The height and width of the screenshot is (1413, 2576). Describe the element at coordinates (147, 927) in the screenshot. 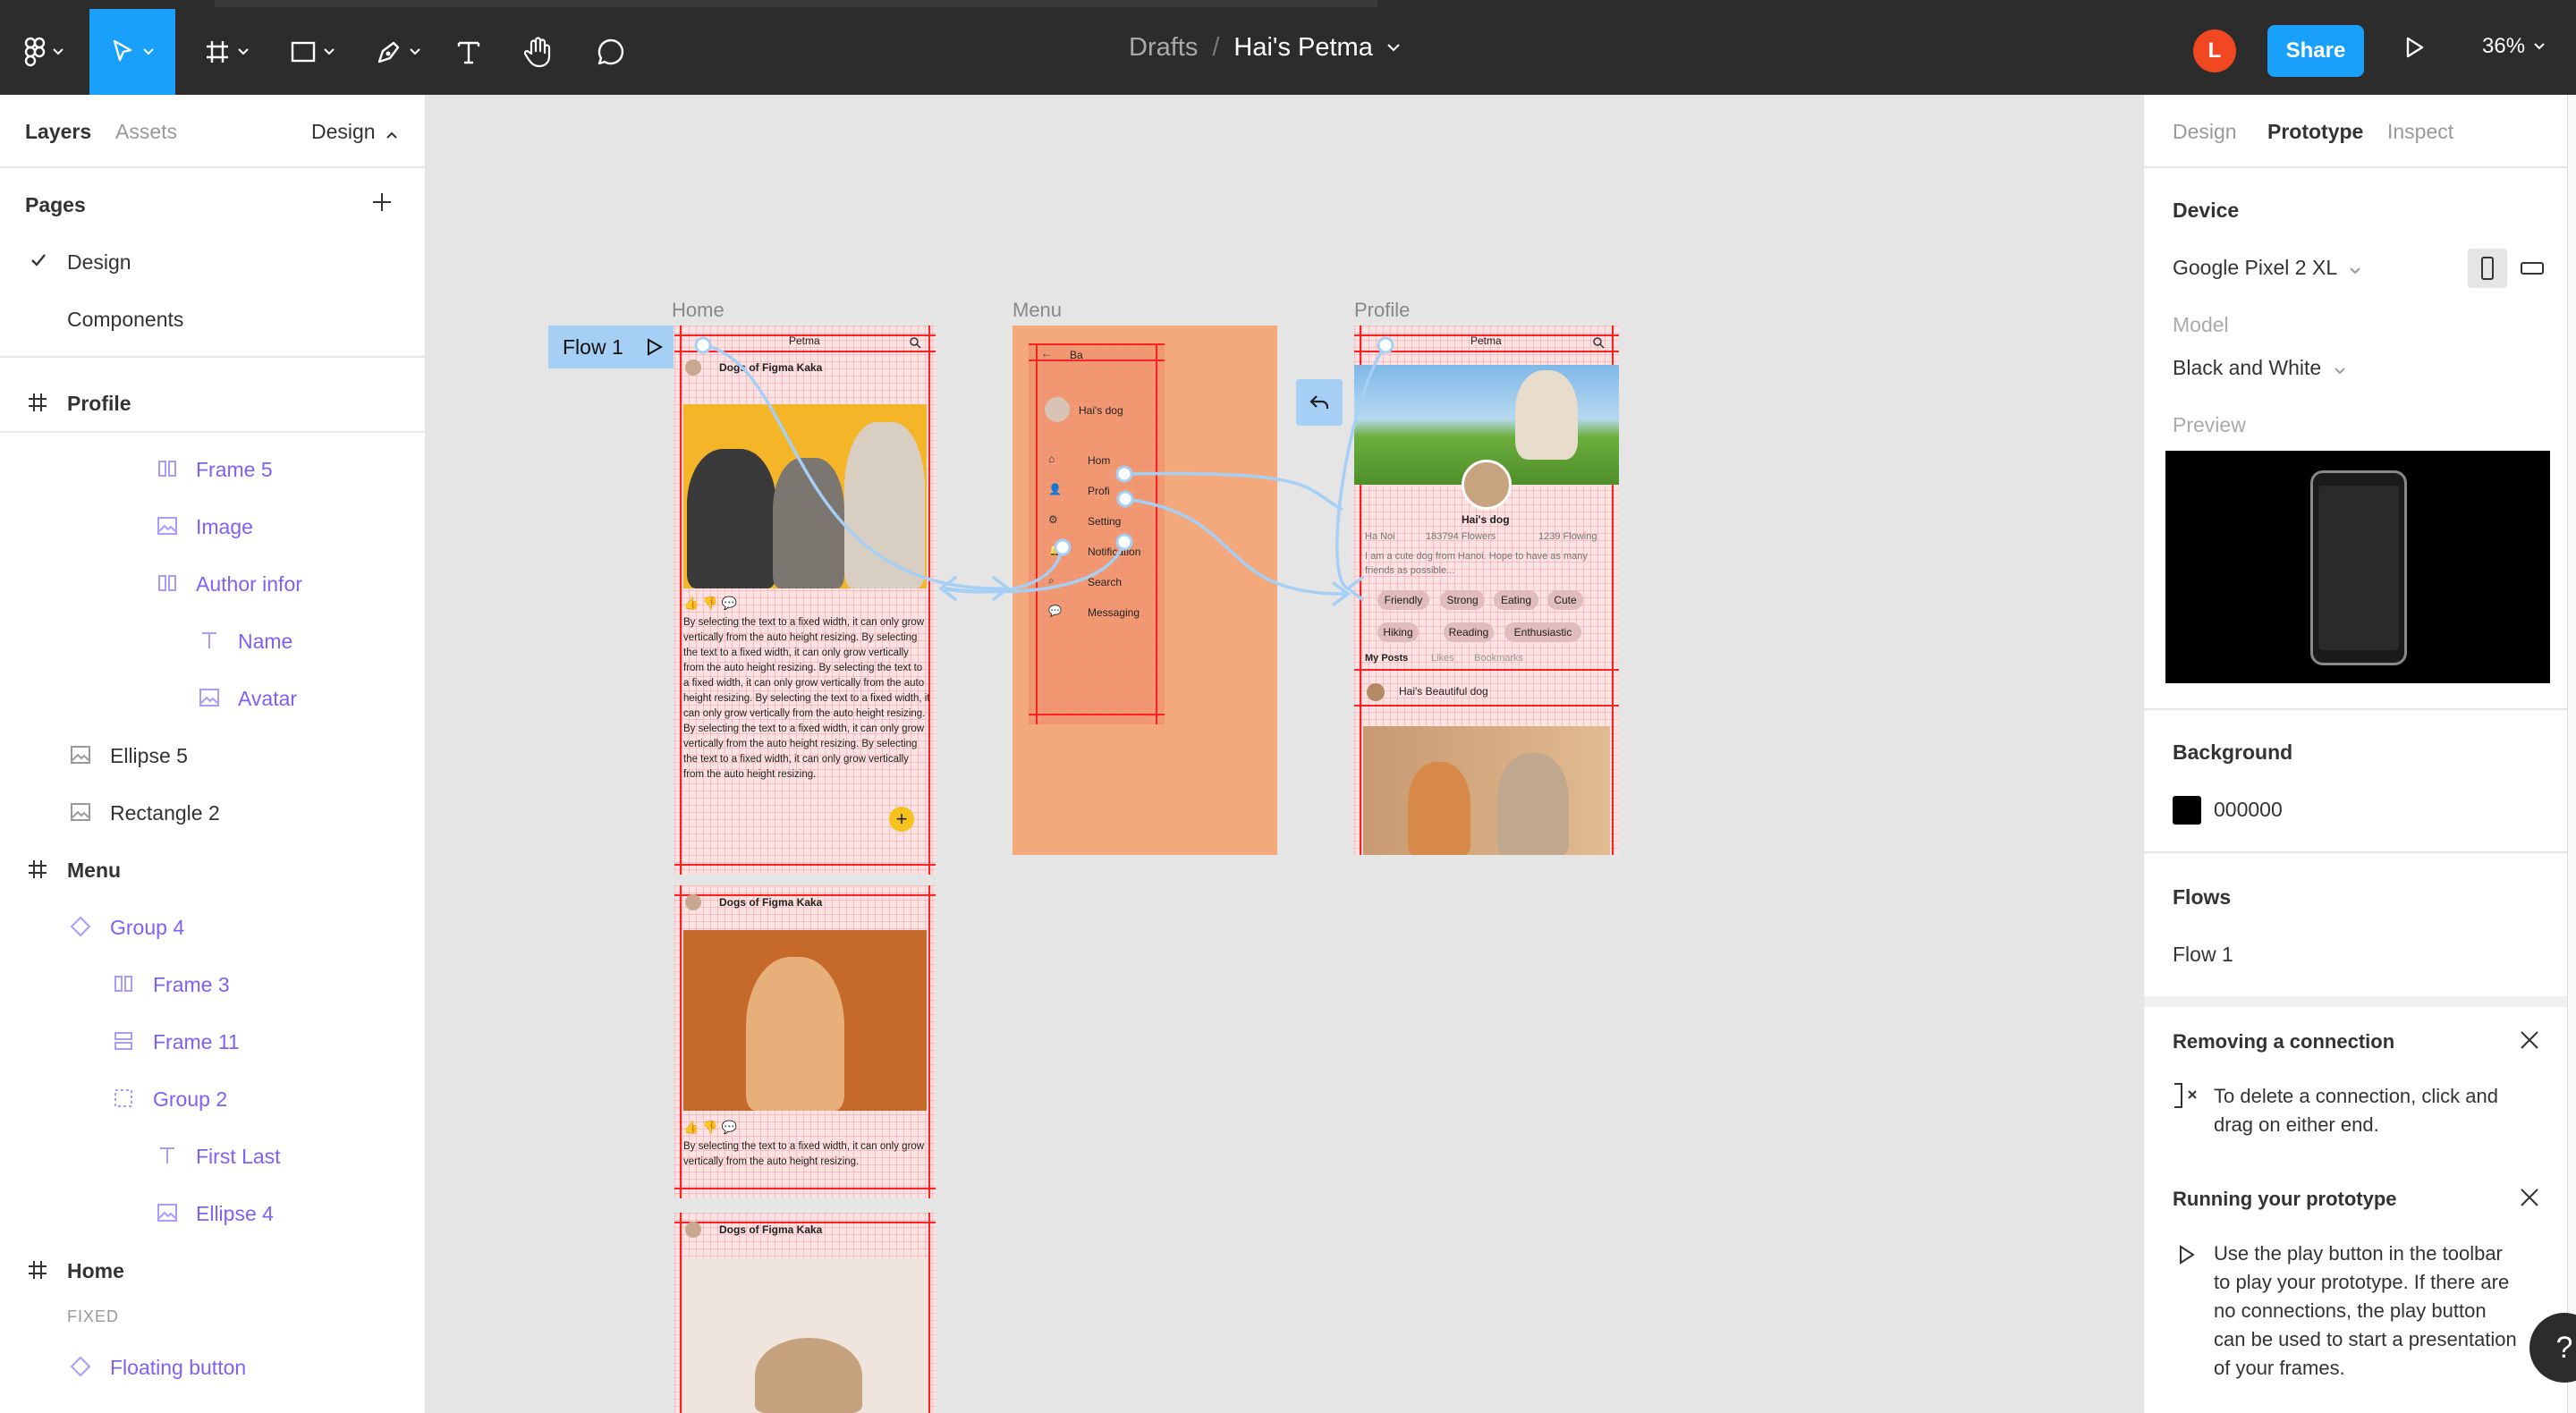

I see `layer-label: Group 4` at that location.